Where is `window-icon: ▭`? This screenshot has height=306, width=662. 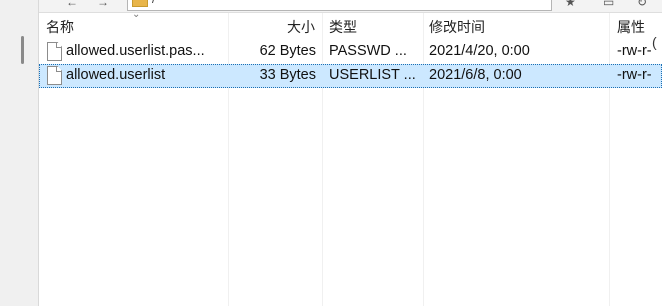 window-icon: ▭ is located at coordinates (608, 4).